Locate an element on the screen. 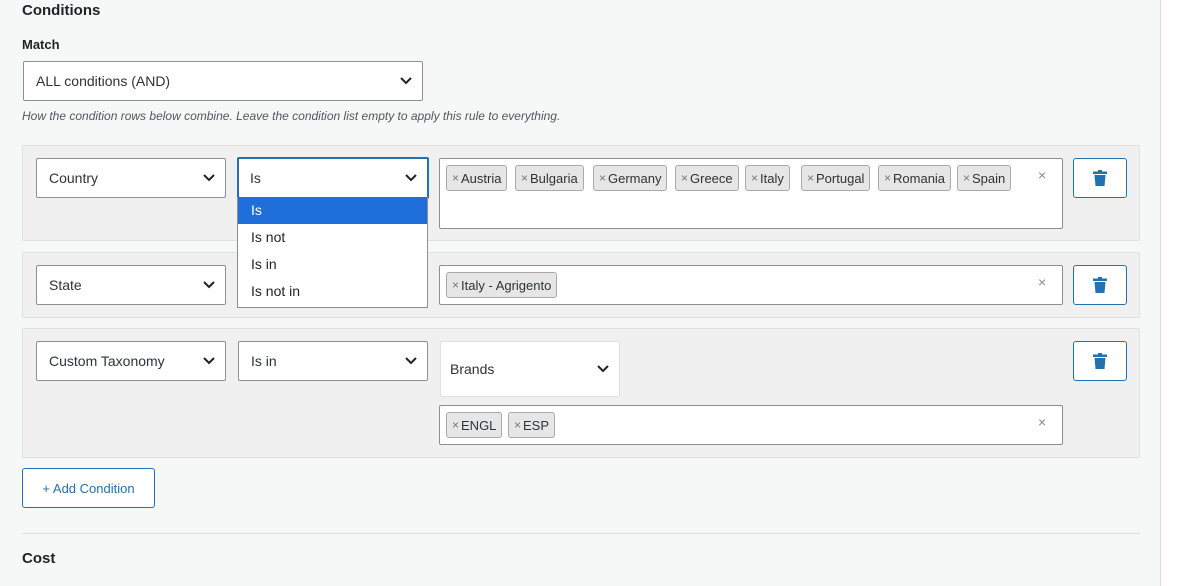 The image size is (1180, 586). tag: × ESP is located at coordinates (532, 425).